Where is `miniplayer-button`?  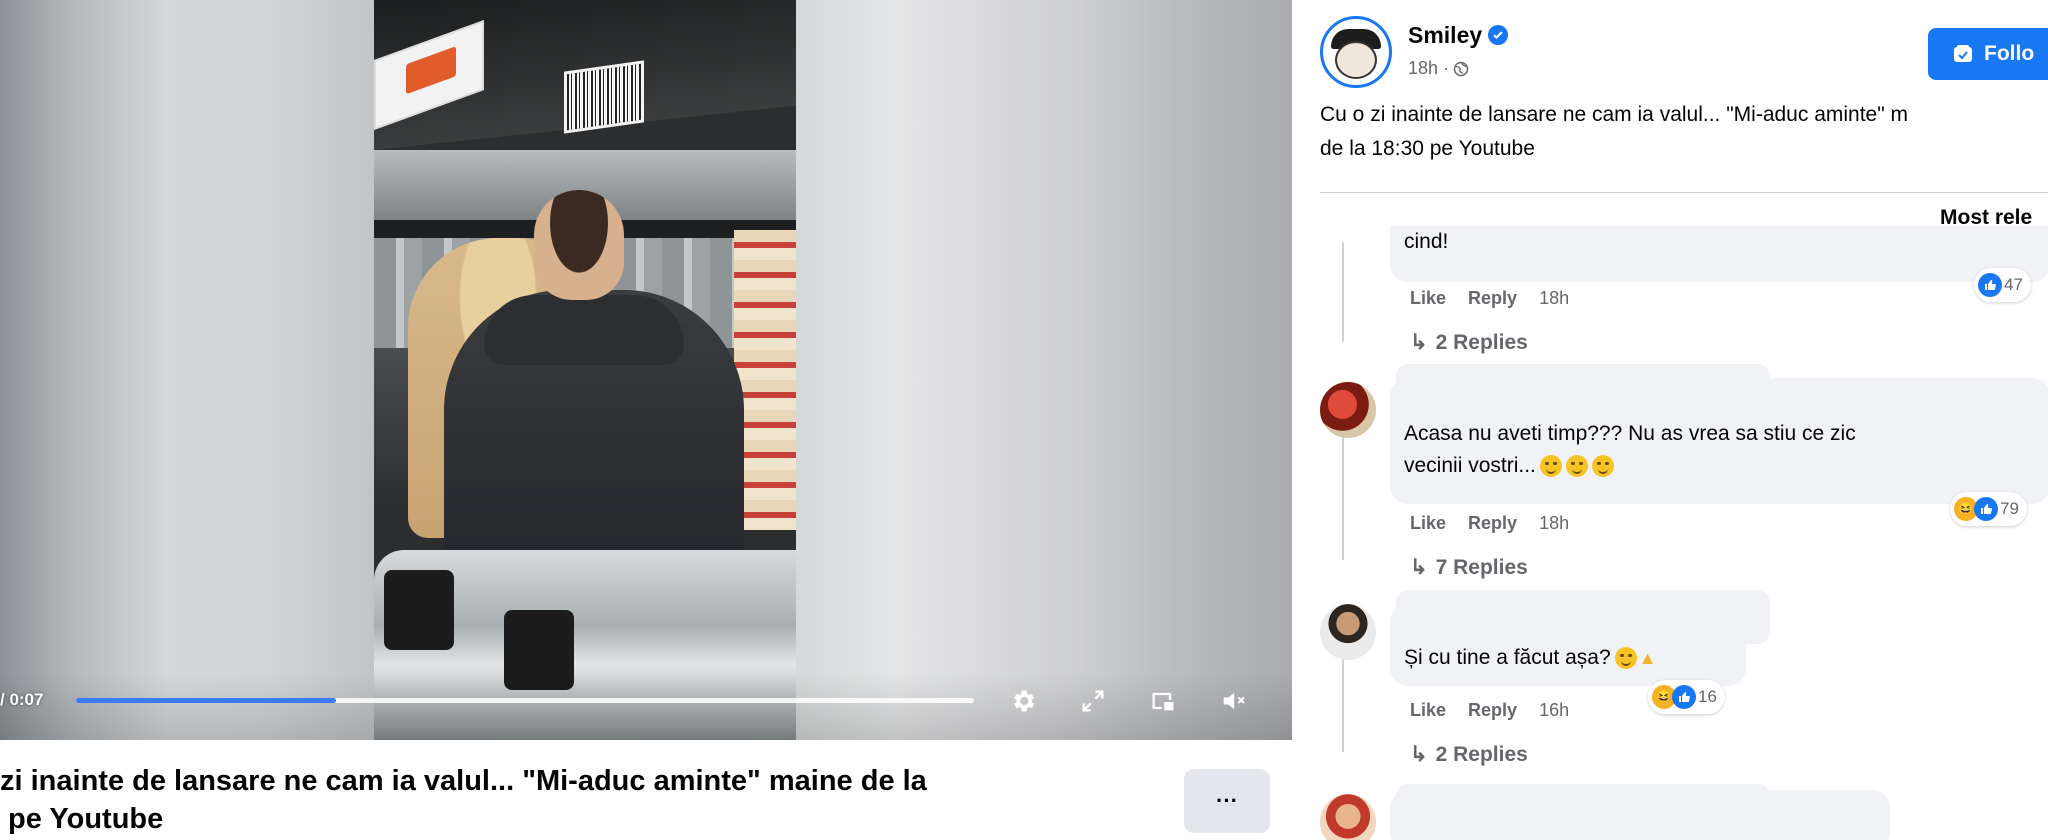
miniplayer-button is located at coordinates (1163, 701).